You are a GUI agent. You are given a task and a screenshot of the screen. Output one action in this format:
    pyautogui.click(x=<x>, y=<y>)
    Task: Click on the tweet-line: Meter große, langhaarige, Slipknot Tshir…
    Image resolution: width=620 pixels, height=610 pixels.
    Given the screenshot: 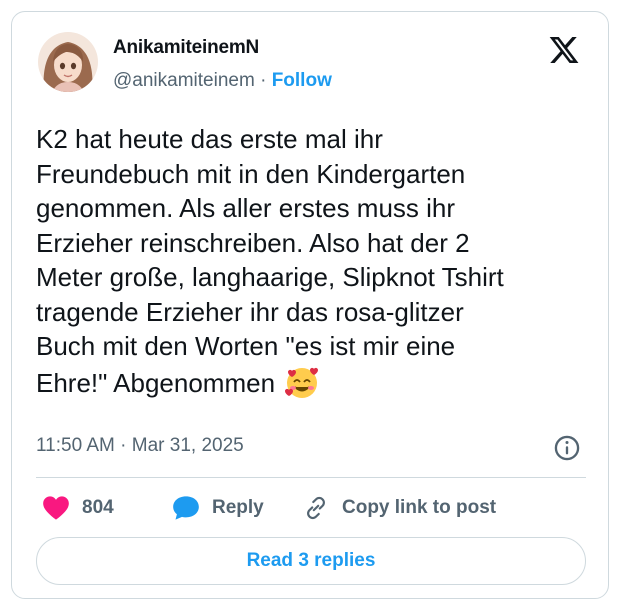 What is the action you would take?
    pyautogui.click(x=270, y=277)
    